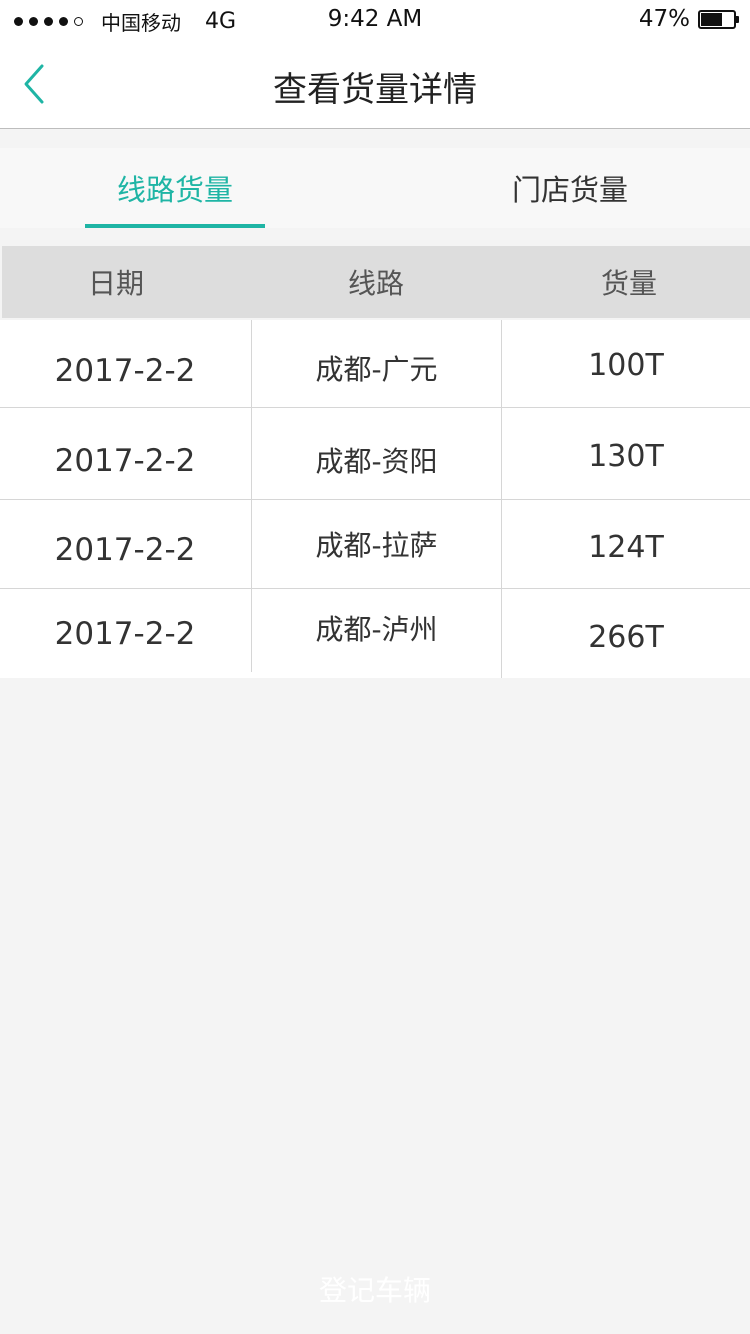  I want to click on cell-route: 成都-广元, so click(376, 363).